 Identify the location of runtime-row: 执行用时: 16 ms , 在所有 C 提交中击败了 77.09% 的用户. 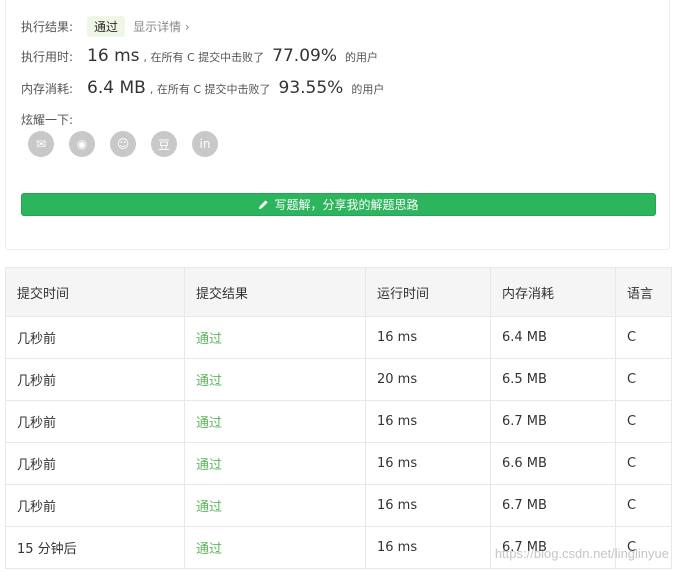
(199, 56).